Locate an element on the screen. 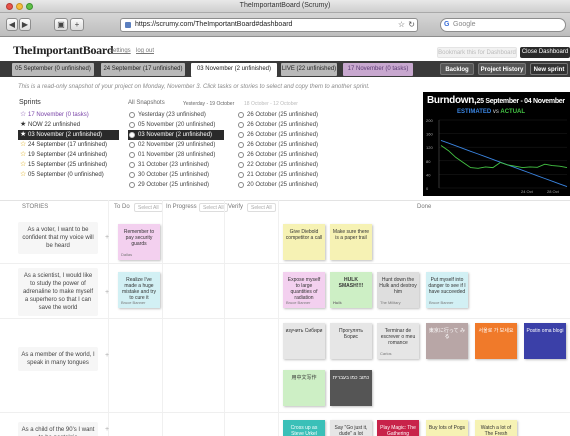 The width and height of the screenshot is (570, 436). verify-select-all: Select All is located at coordinates (261, 207).